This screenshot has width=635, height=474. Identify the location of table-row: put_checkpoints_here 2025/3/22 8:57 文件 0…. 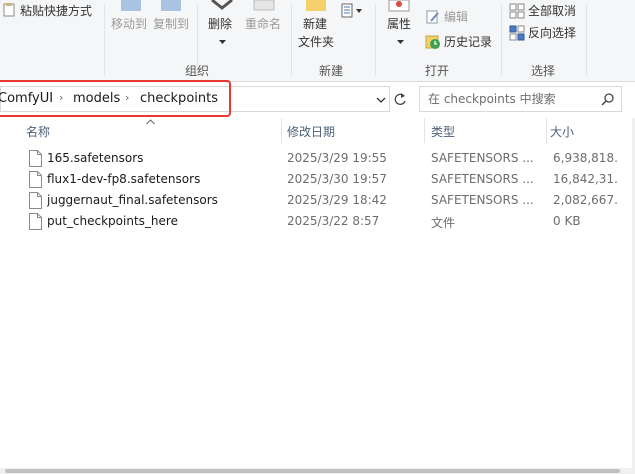
(316, 222).